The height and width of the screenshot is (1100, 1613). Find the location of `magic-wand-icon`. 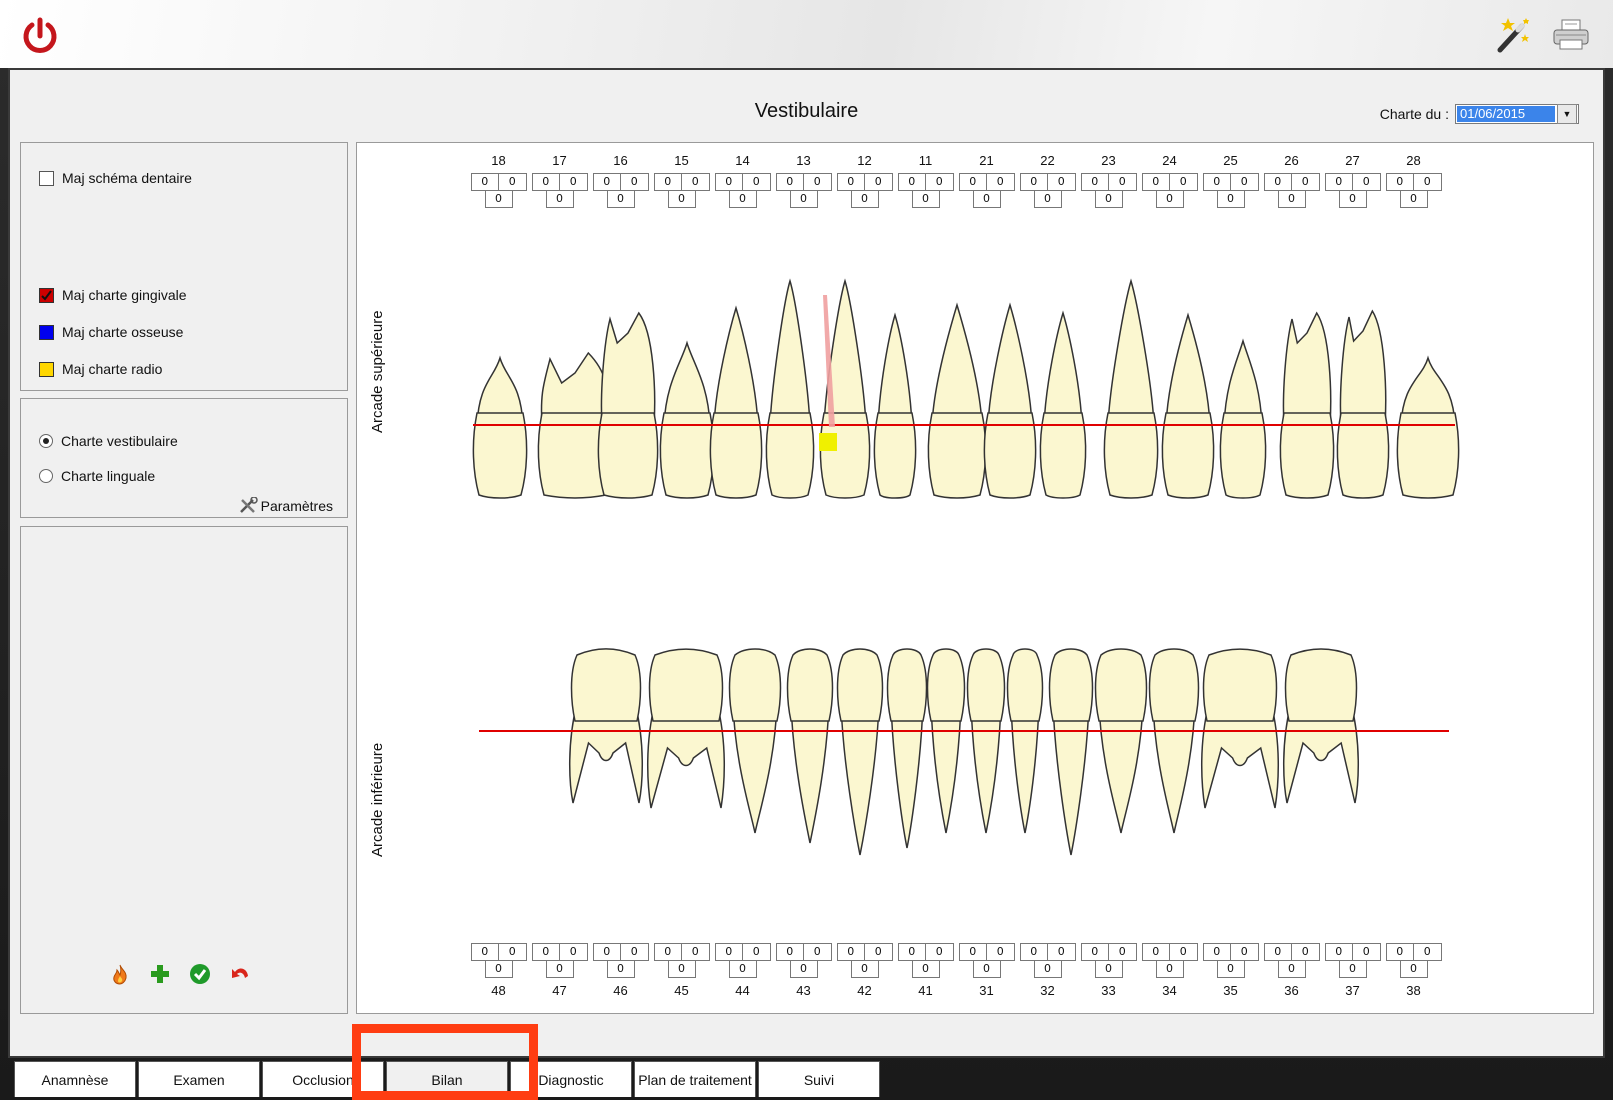

magic-wand-icon is located at coordinates (1513, 35).